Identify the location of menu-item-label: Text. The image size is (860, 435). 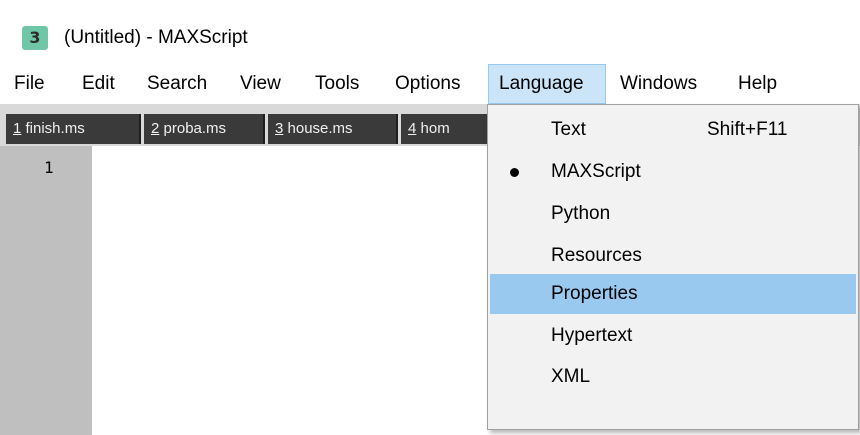
(568, 129).